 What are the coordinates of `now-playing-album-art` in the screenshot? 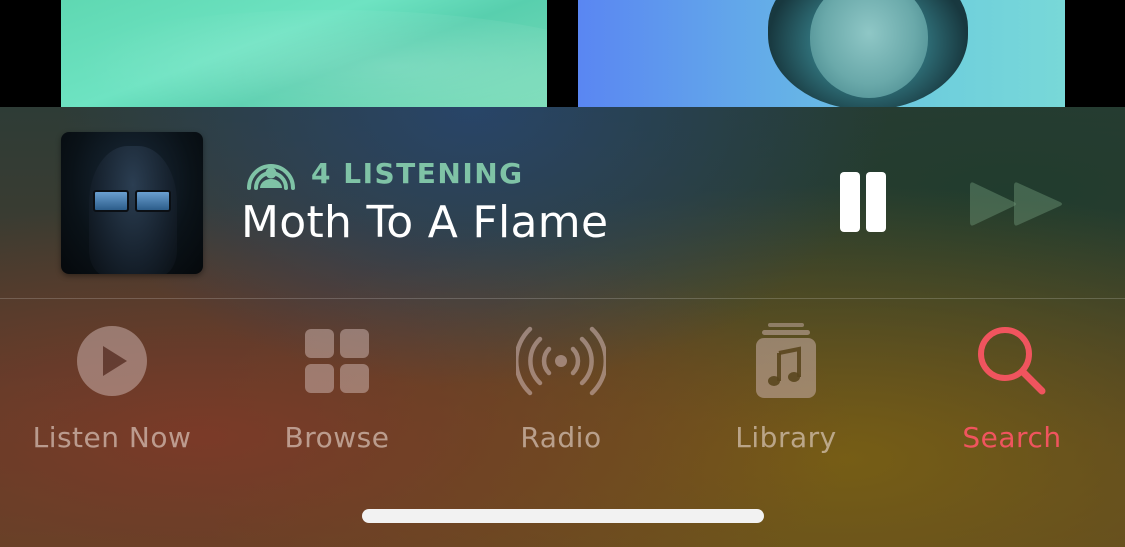 It's located at (132, 203).